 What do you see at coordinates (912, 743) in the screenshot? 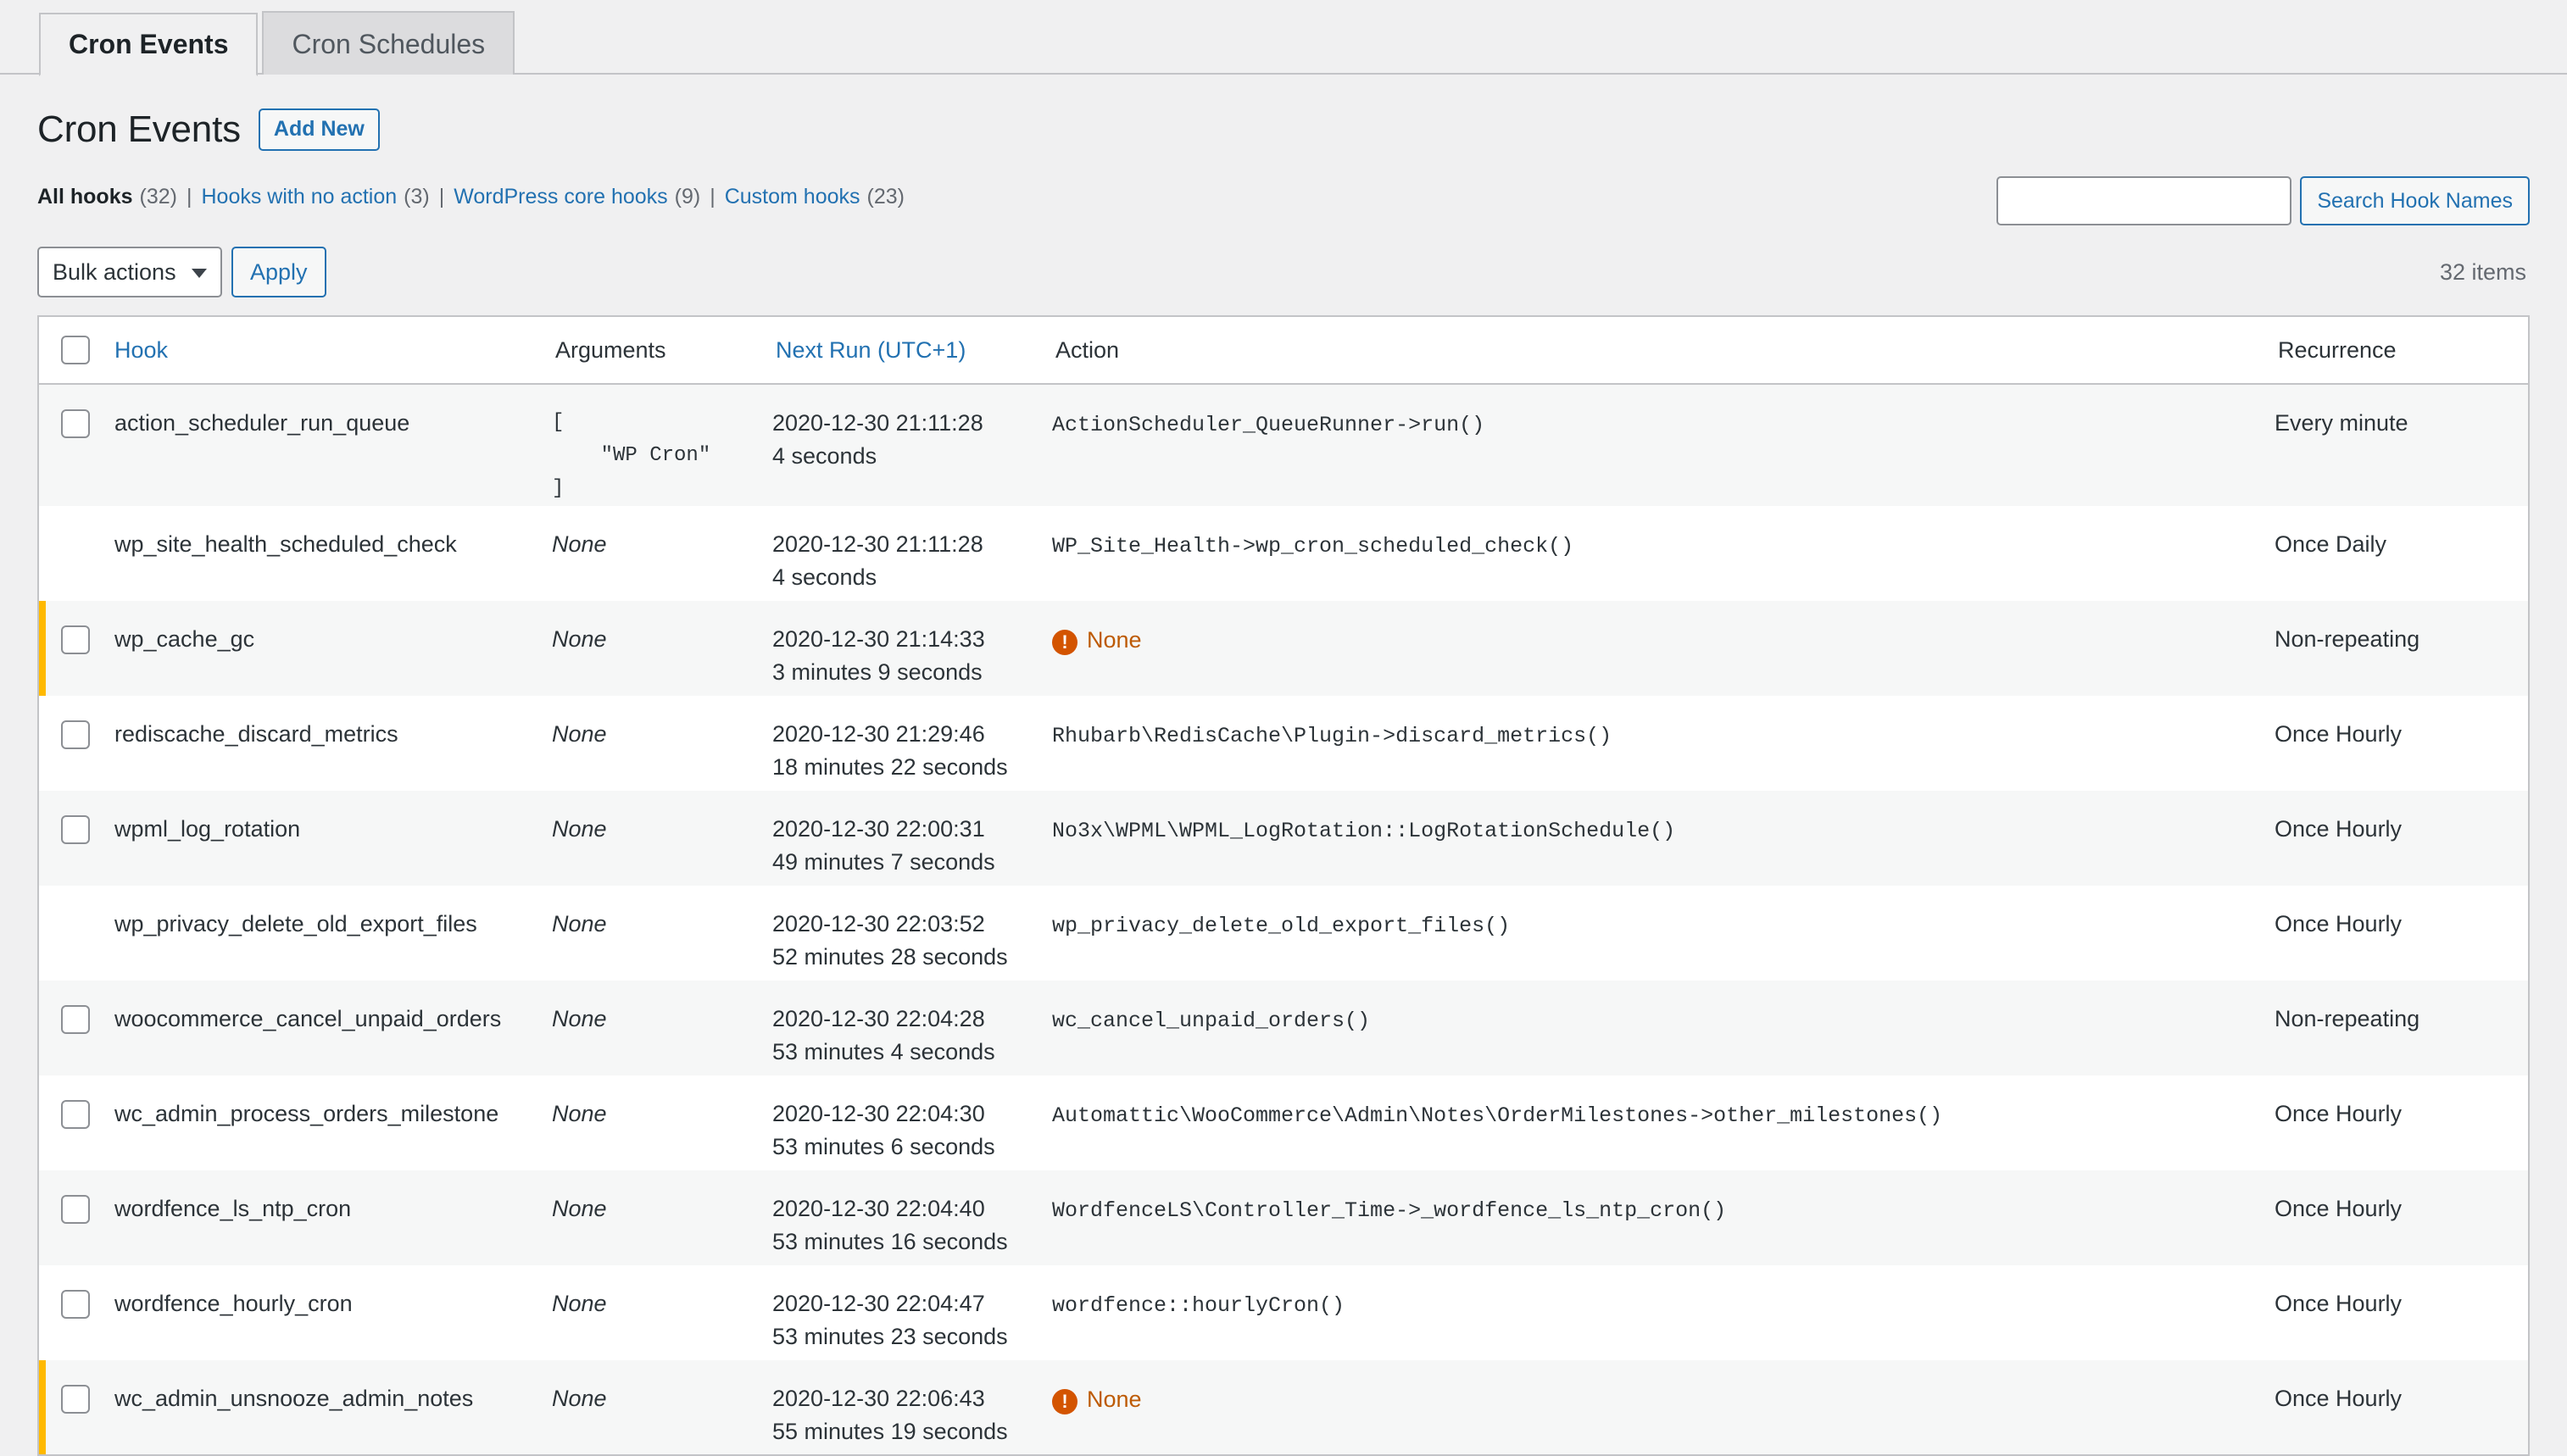
I see `cell-next-run: 2020-12-30 21:29:46 18 minutes 22 seconds` at bounding box center [912, 743].